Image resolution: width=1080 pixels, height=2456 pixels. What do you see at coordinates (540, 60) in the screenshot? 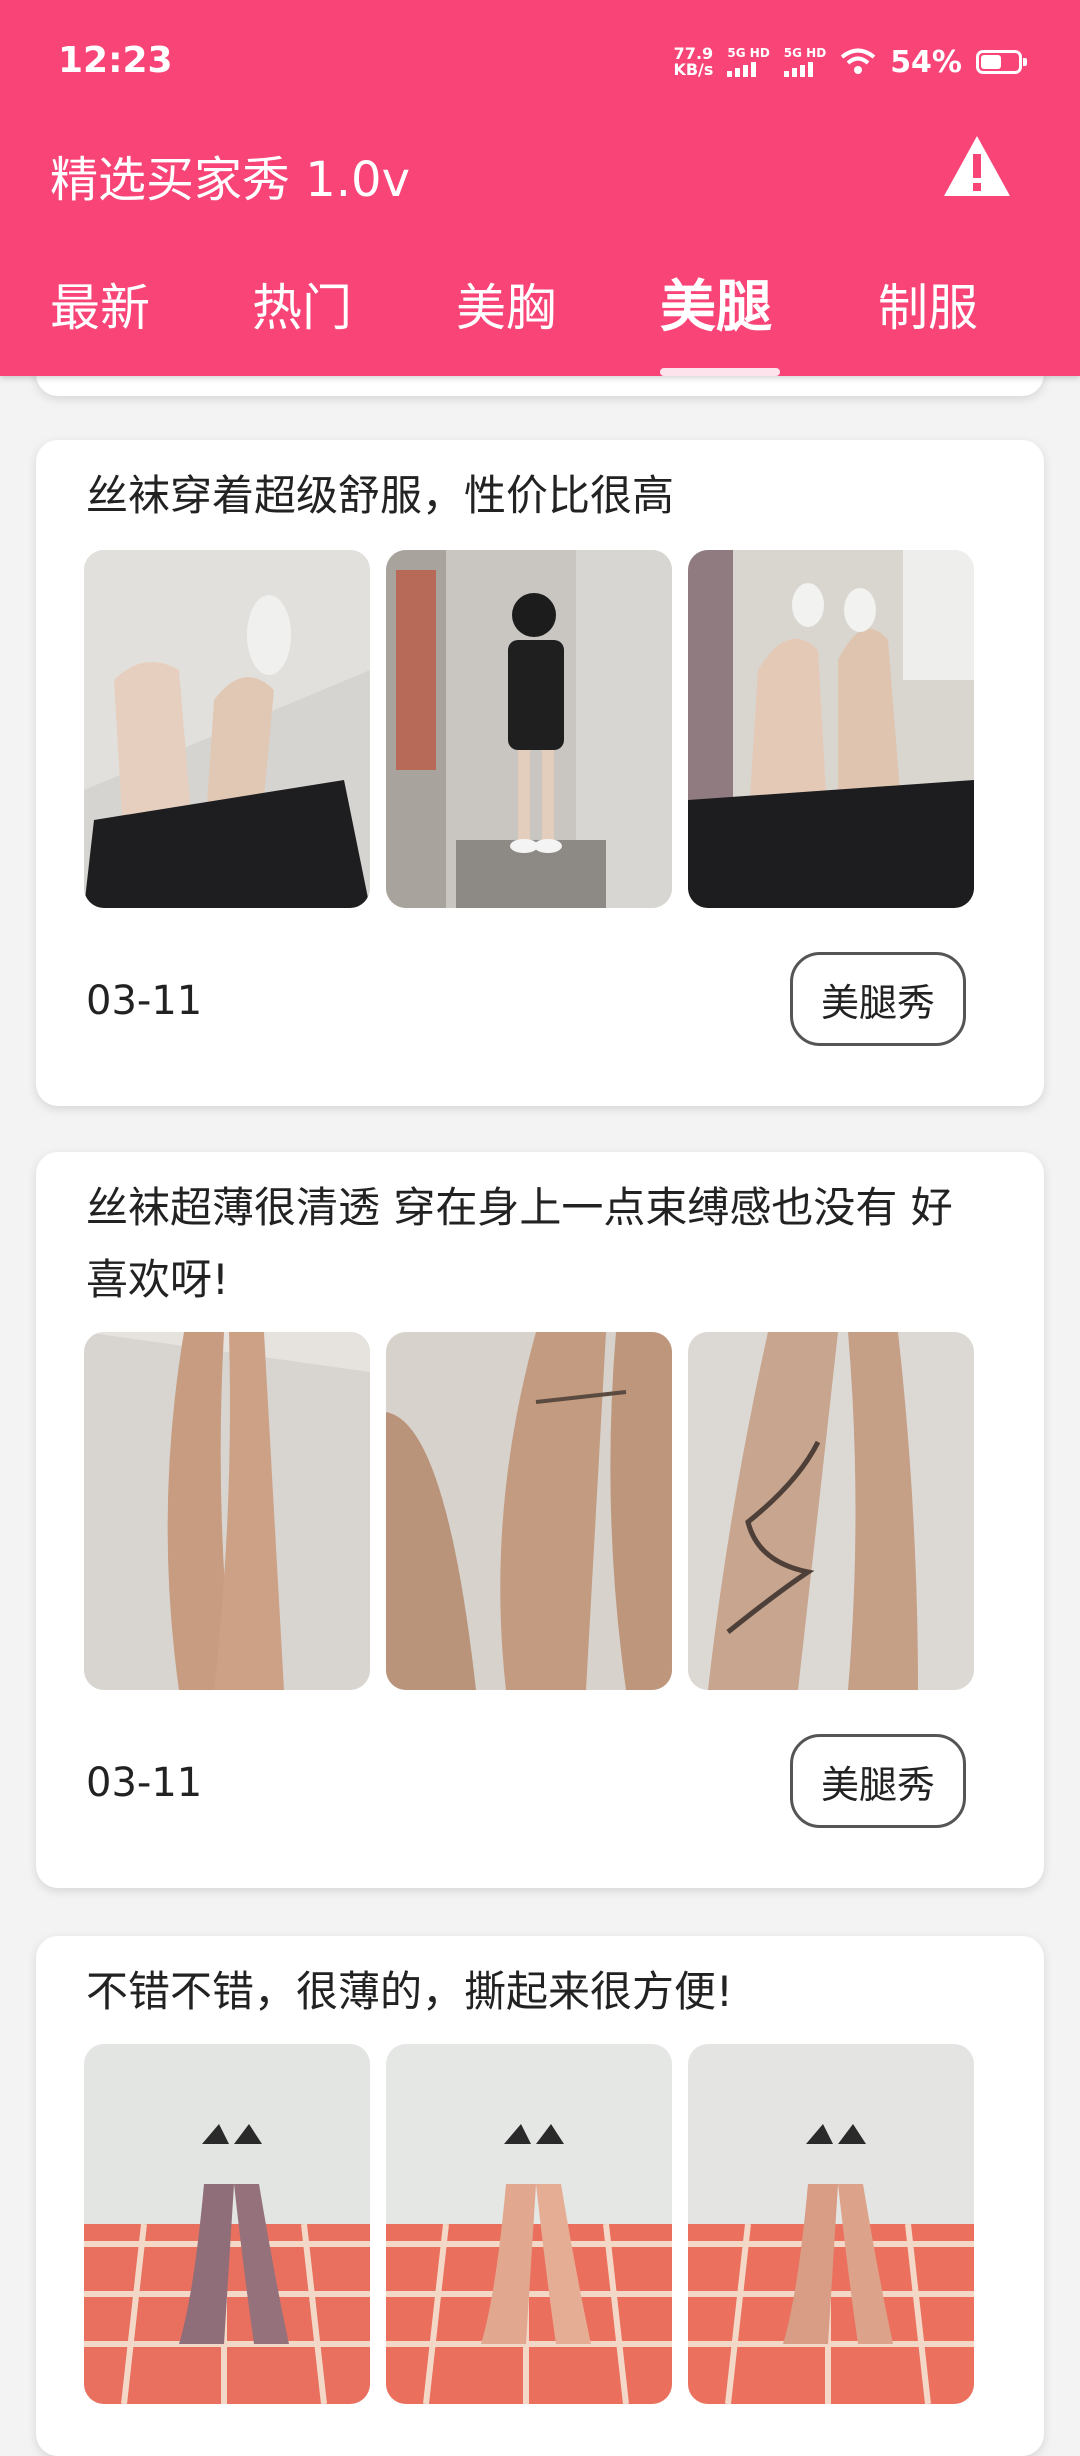
I see `status-bar: 12:23 77.9 KB/s 5G HD 5G HD 54%` at bounding box center [540, 60].